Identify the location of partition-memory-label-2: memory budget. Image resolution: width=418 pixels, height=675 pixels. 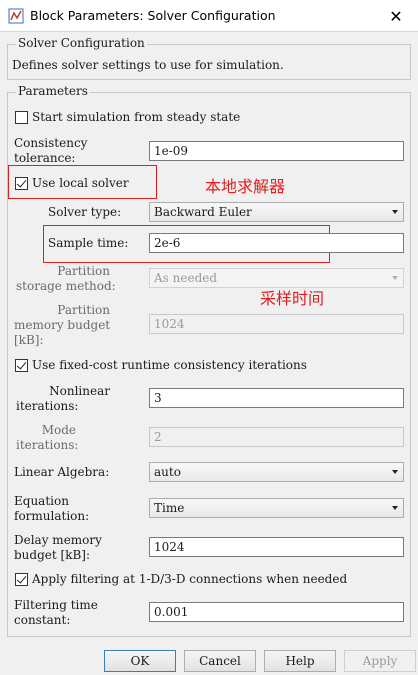
(62, 325).